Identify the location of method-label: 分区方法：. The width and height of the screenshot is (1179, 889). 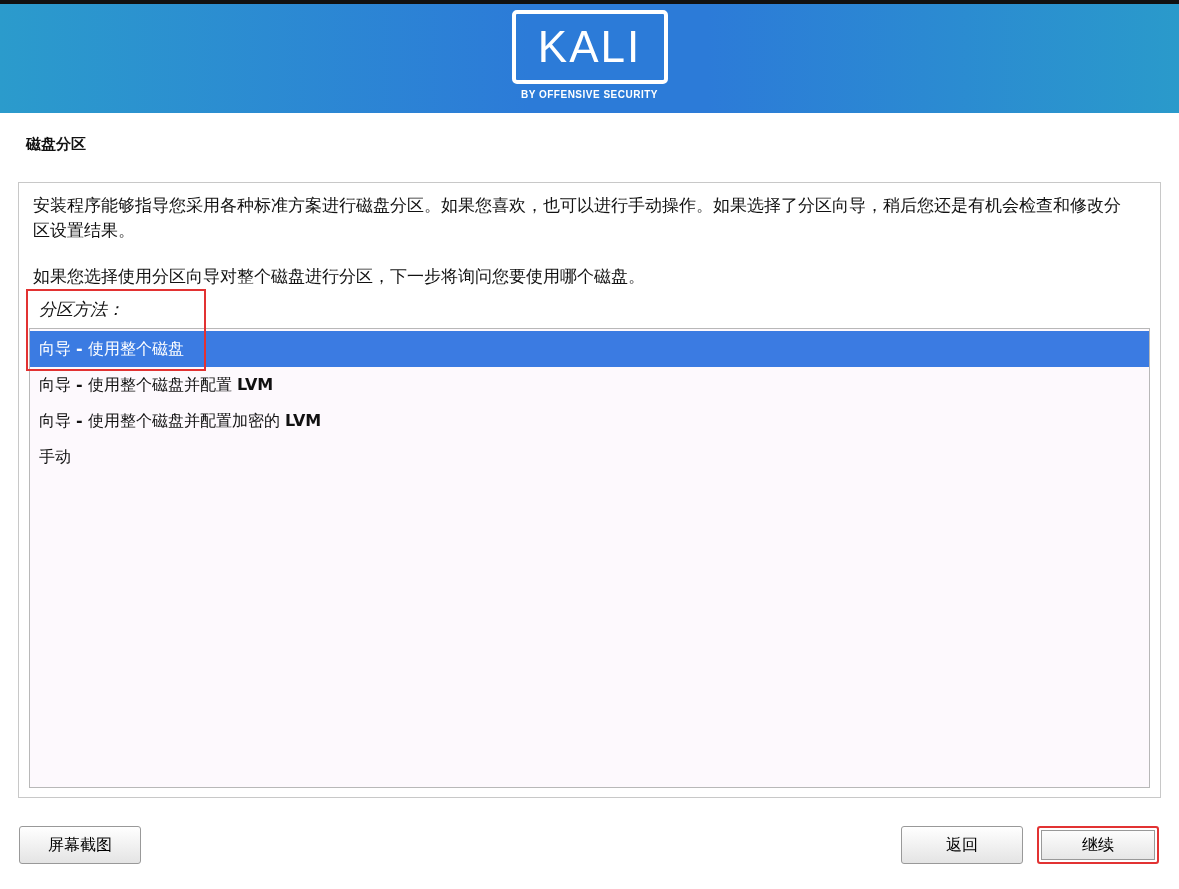
(81, 309).